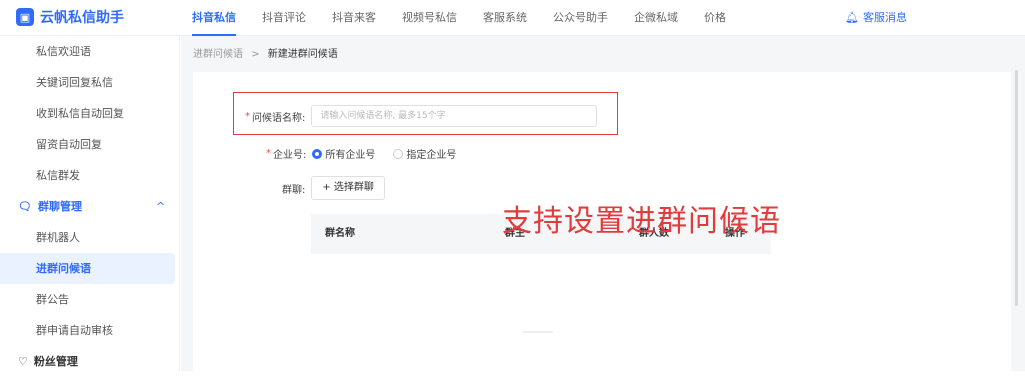 This screenshot has height=377, width=1025. What do you see at coordinates (538, 332) in the screenshot?
I see `empty-placeholder` at bounding box center [538, 332].